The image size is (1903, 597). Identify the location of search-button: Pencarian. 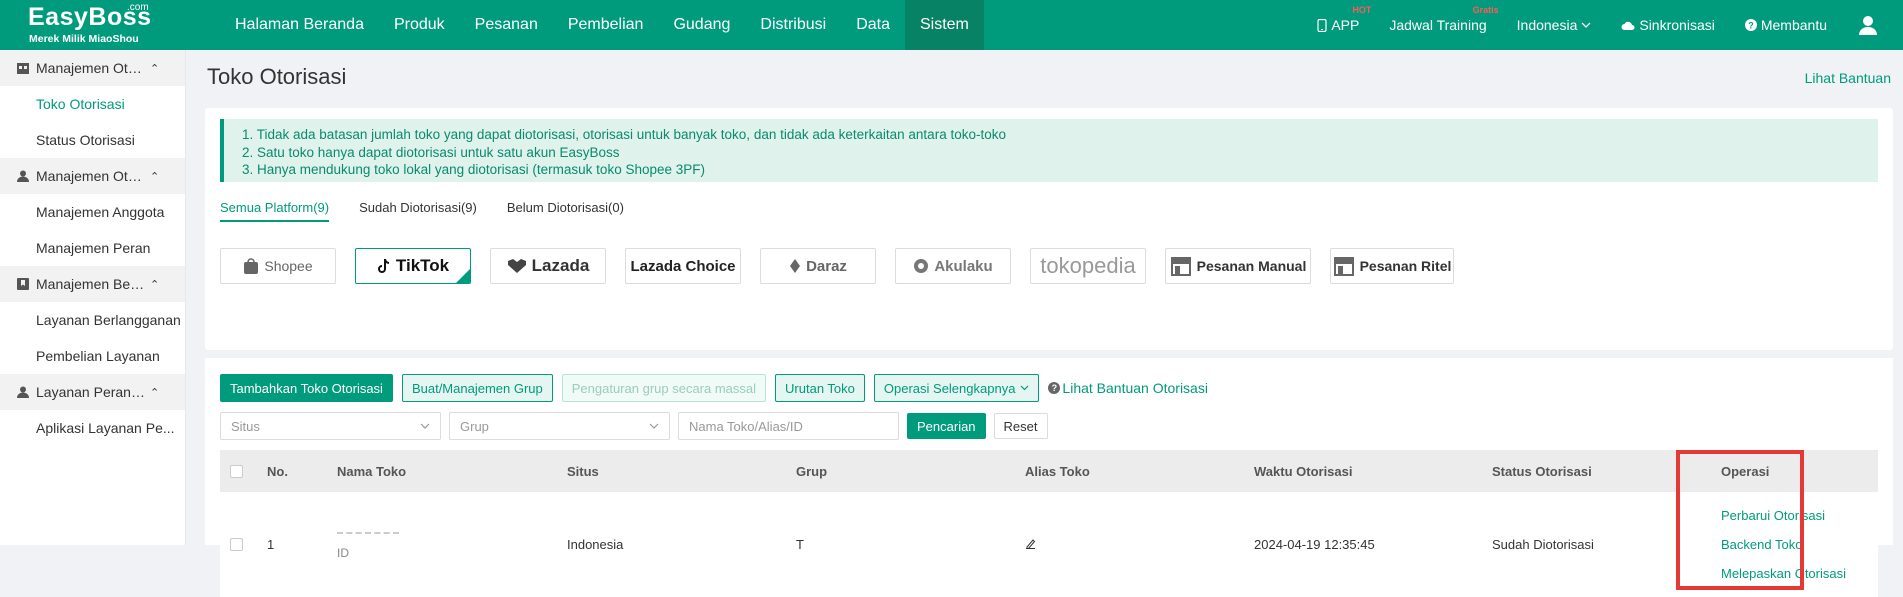
(946, 426).